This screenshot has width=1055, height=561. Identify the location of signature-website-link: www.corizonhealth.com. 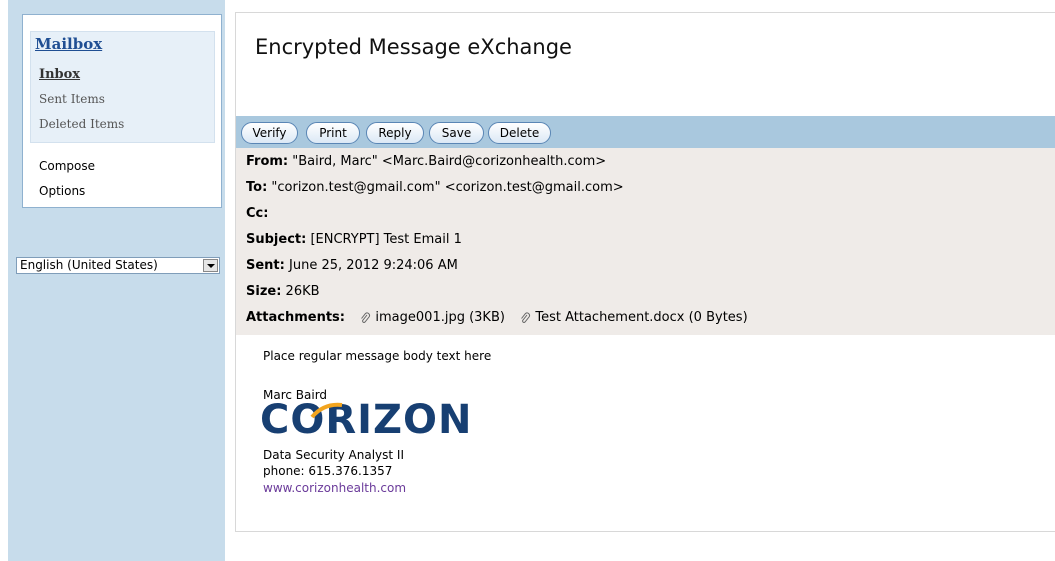
(334, 488).